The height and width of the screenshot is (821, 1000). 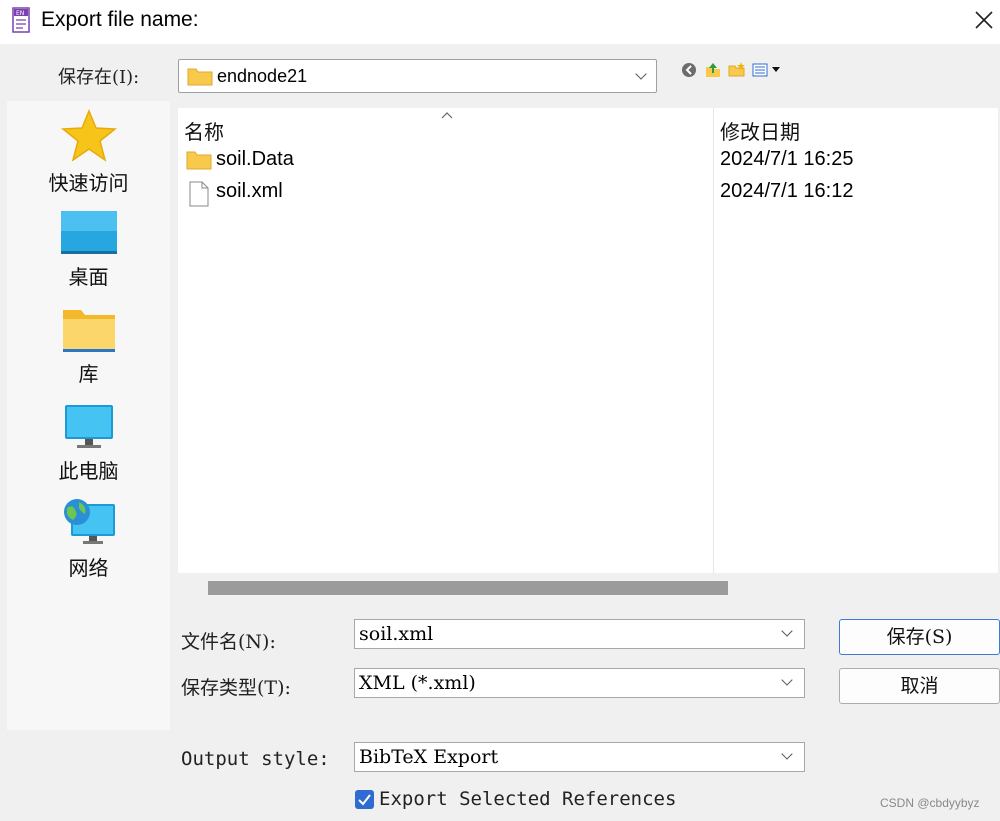 I want to click on endnote-app-icon: EN, so click(x=22, y=20).